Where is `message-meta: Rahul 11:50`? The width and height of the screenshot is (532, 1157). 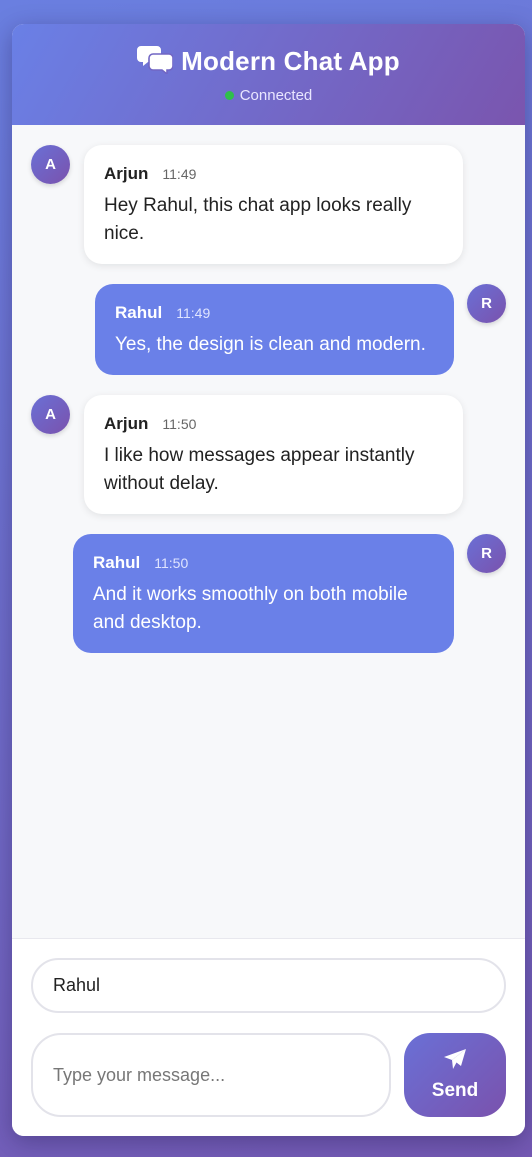
message-meta: Rahul 11:50 is located at coordinates (263, 563).